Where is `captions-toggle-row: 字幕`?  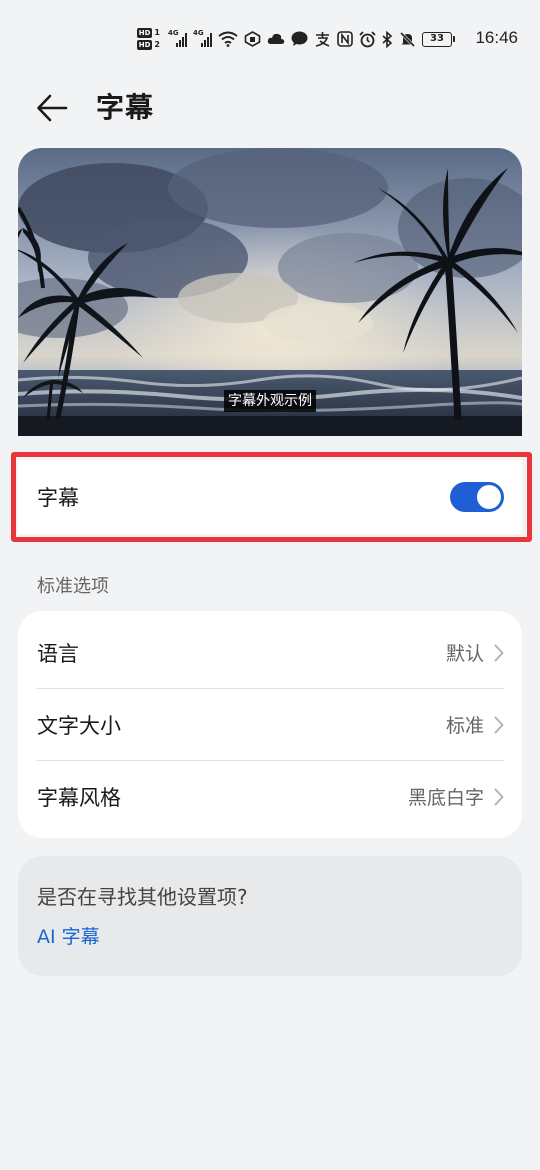 captions-toggle-row: 字幕 is located at coordinates (270, 497).